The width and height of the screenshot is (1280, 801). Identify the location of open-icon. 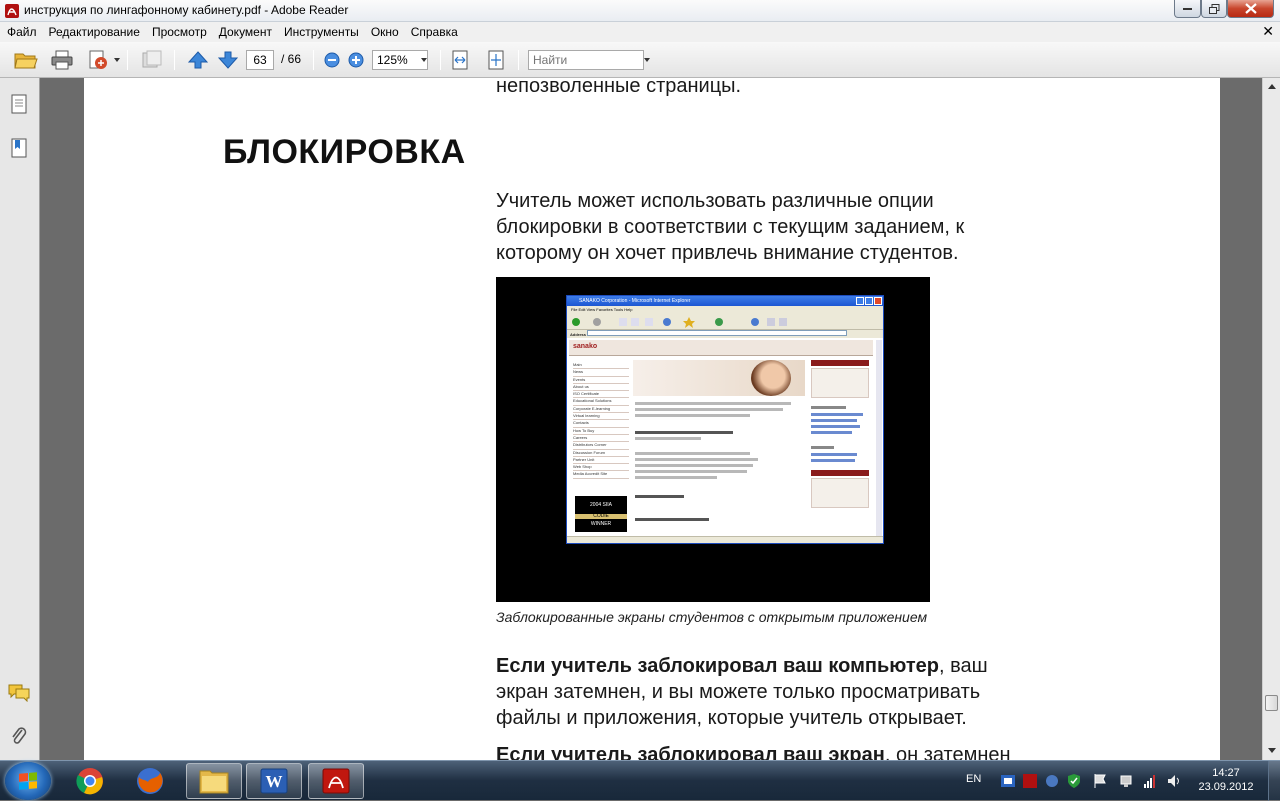
(26, 60).